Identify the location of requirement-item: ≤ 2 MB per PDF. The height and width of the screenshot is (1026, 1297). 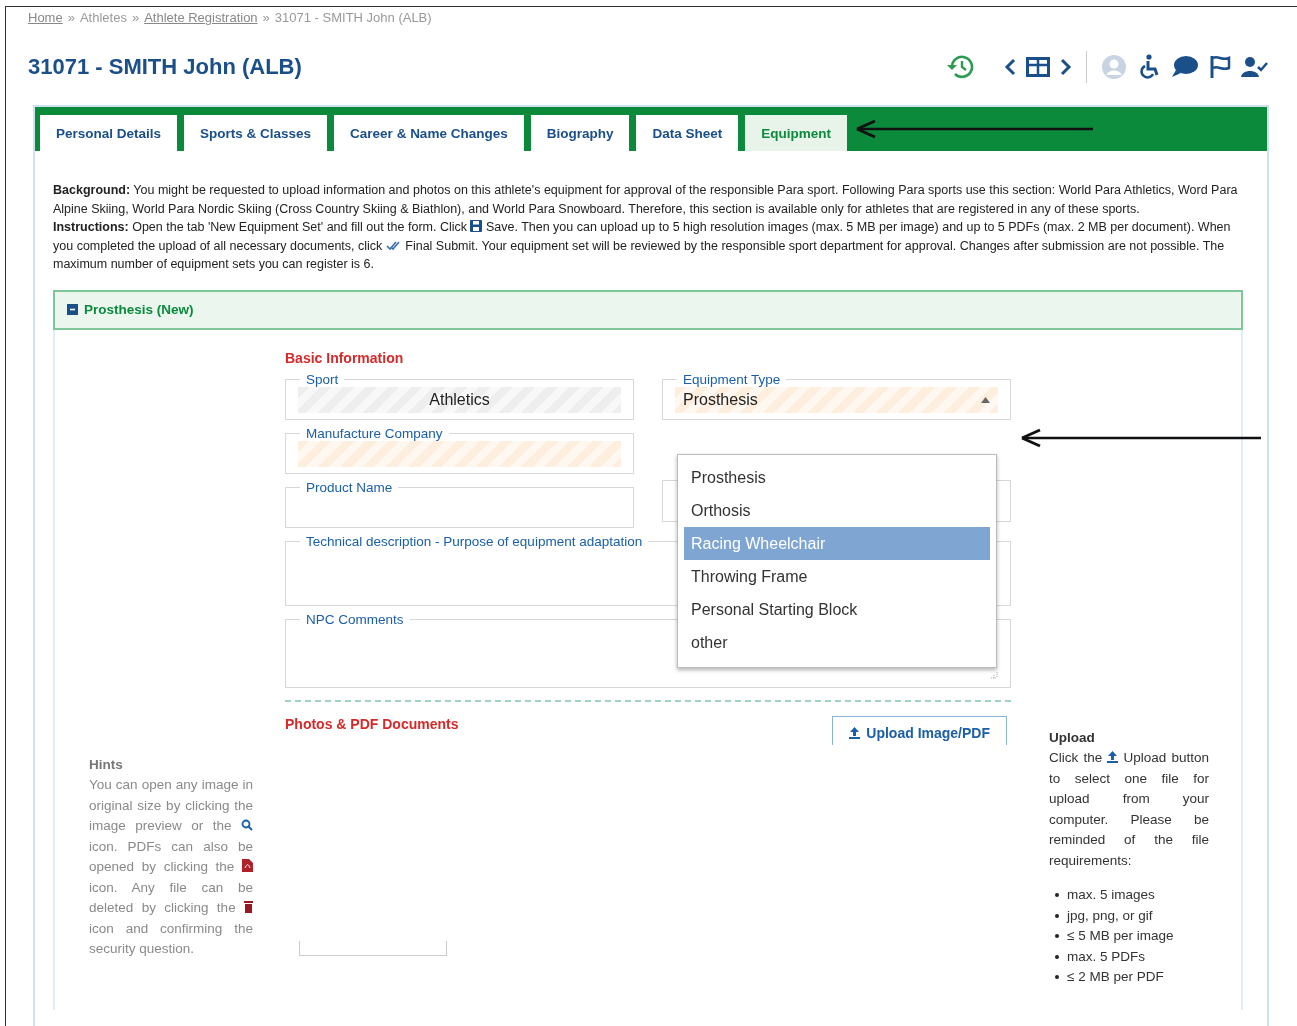
(1115, 977).